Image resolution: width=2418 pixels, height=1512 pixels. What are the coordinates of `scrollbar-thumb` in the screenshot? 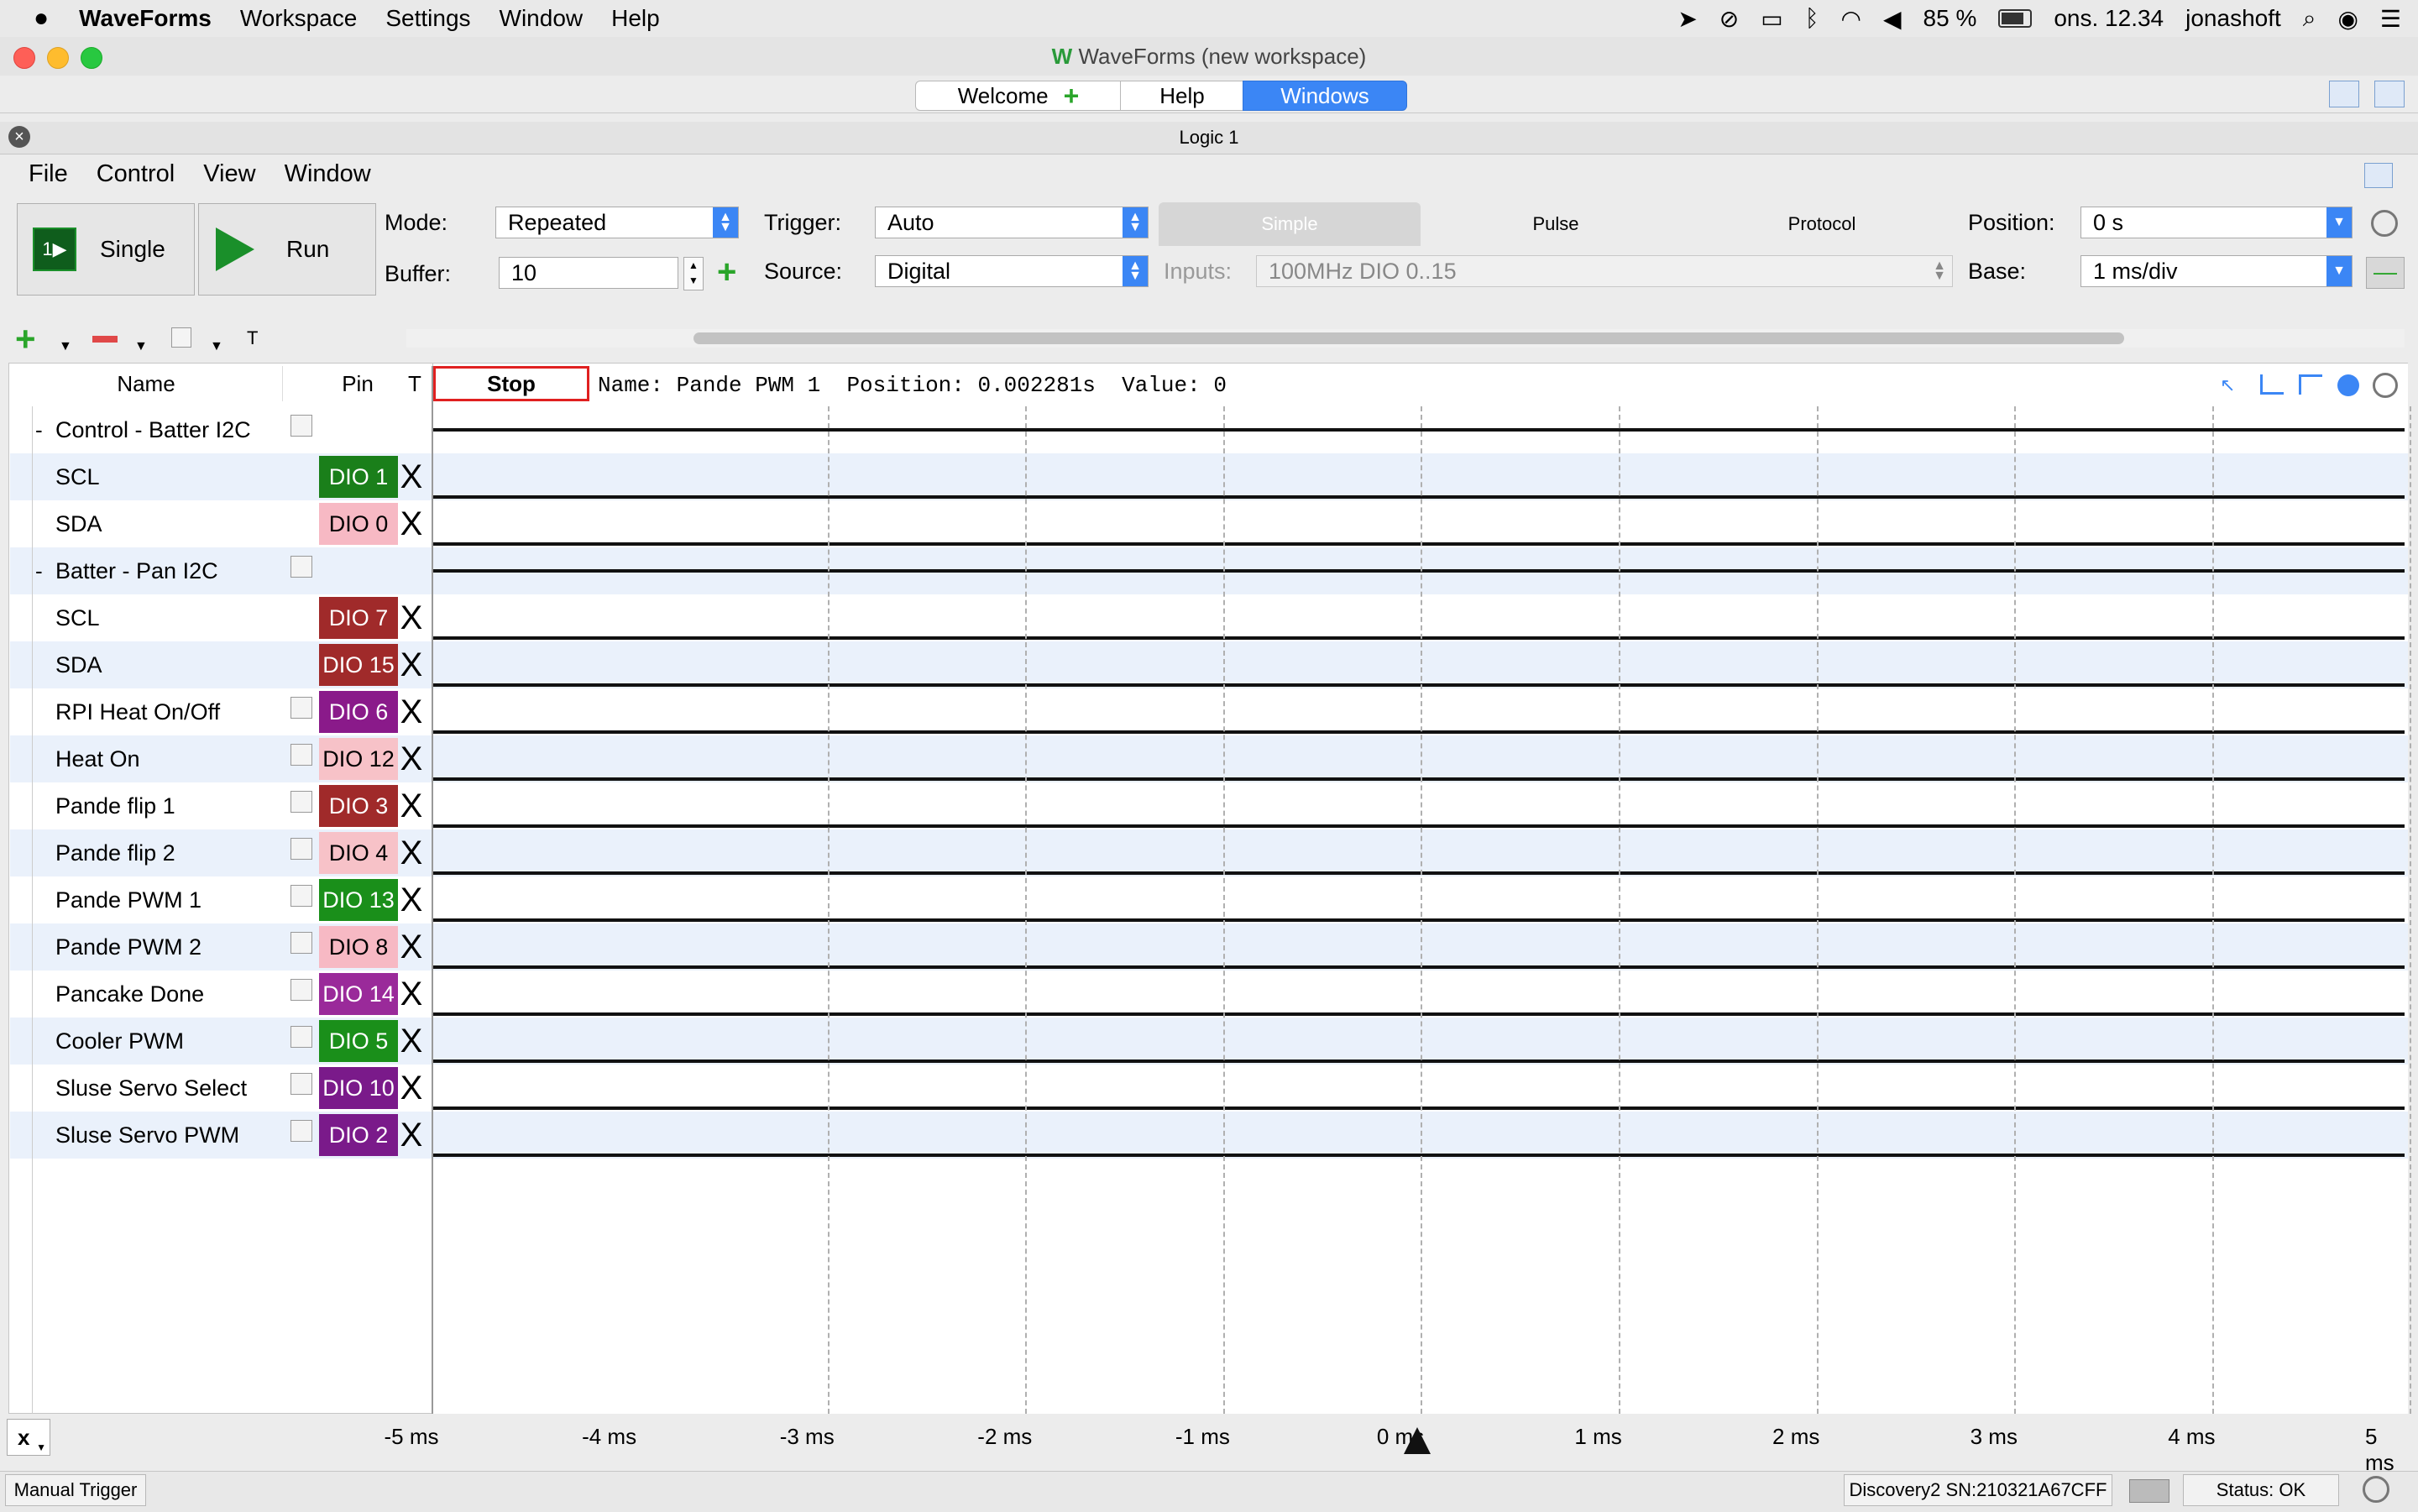 It's located at (1408, 338).